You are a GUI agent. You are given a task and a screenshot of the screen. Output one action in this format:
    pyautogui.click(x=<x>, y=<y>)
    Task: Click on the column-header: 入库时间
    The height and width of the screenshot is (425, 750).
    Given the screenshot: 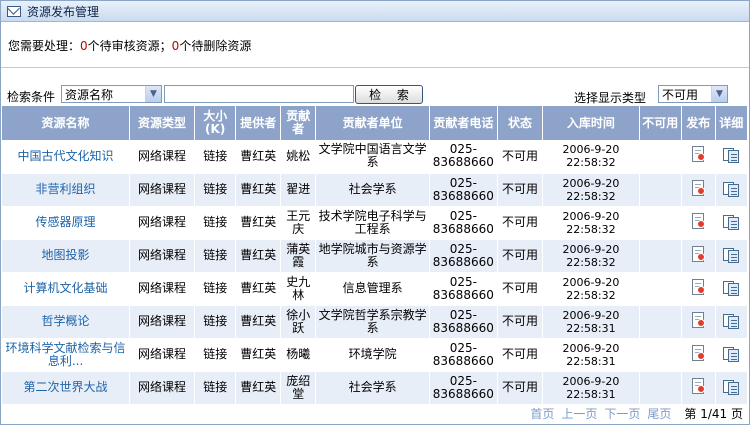 What is the action you would take?
    pyautogui.click(x=591, y=123)
    